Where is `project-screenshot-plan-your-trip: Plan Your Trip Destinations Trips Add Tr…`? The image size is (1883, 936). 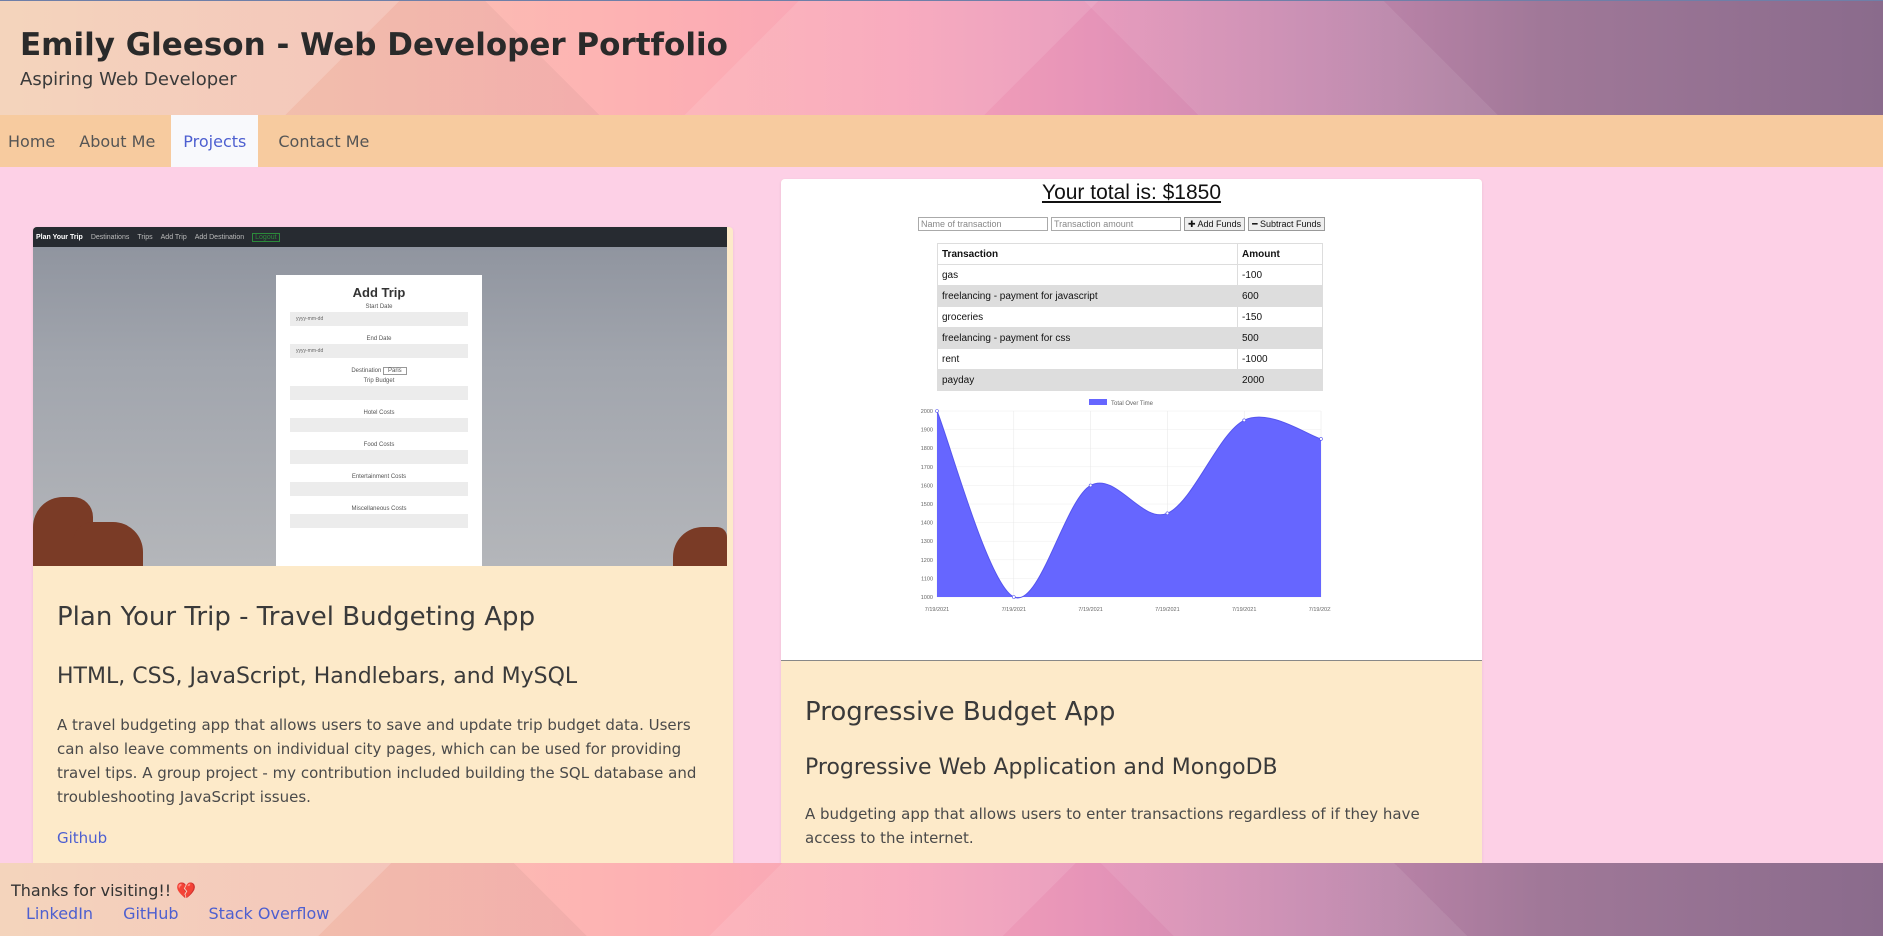 project-screenshot-plan-your-trip: Plan Your Trip Destinations Trips Add Tr… is located at coordinates (380, 396).